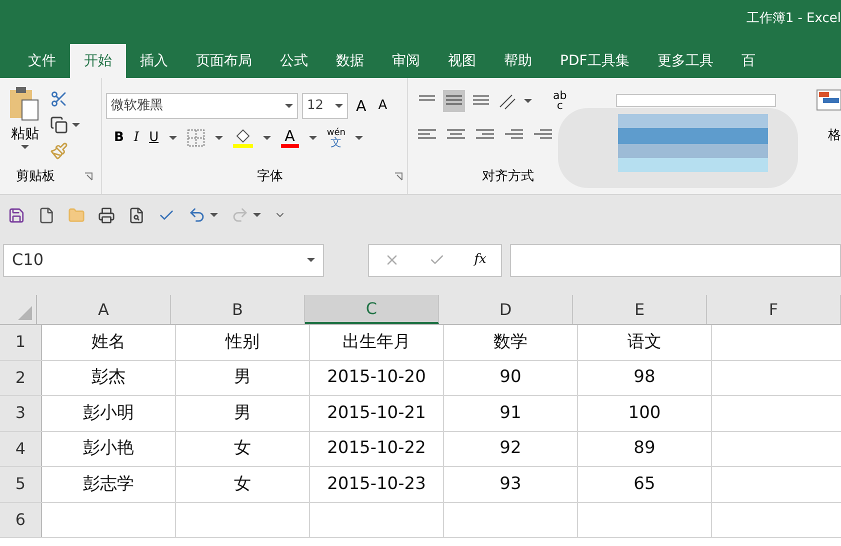 The height and width of the screenshot is (546, 841). I want to click on table-cell-text: 100, so click(644, 413).